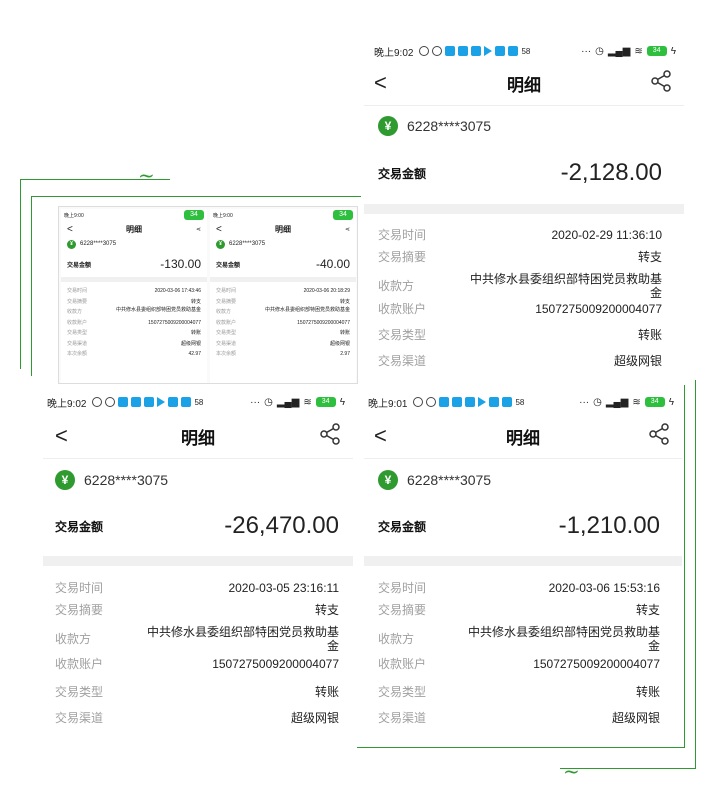  Describe the element at coordinates (332, 264) in the screenshot. I see `amount-value: -40.00` at that location.